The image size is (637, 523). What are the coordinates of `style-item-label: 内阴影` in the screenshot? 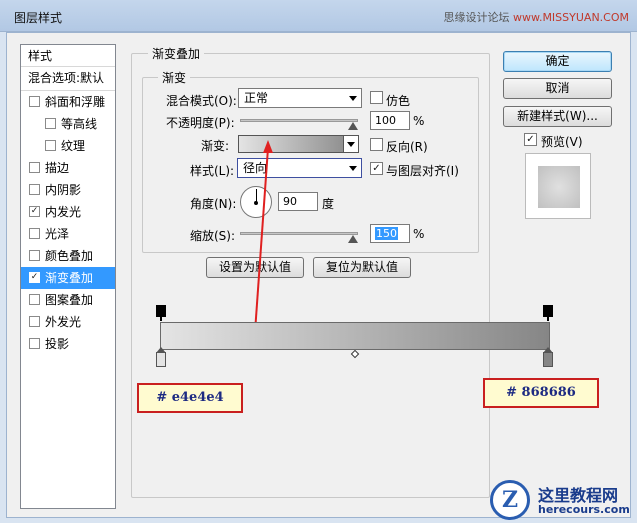 It's located at (63, 190).